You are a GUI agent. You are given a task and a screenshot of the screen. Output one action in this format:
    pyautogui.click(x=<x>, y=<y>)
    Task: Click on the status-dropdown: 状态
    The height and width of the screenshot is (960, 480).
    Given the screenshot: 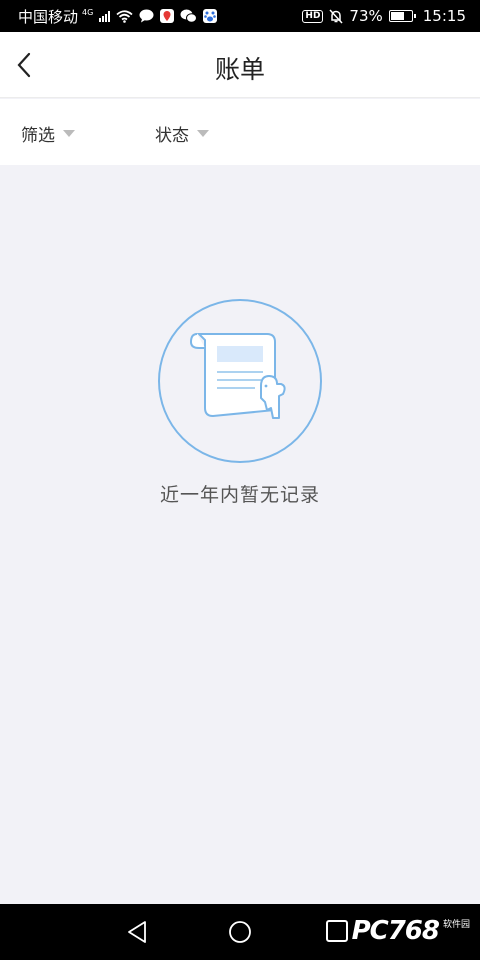 What is the action you would take?
    pyautogui.click(x=182, y=133)
    